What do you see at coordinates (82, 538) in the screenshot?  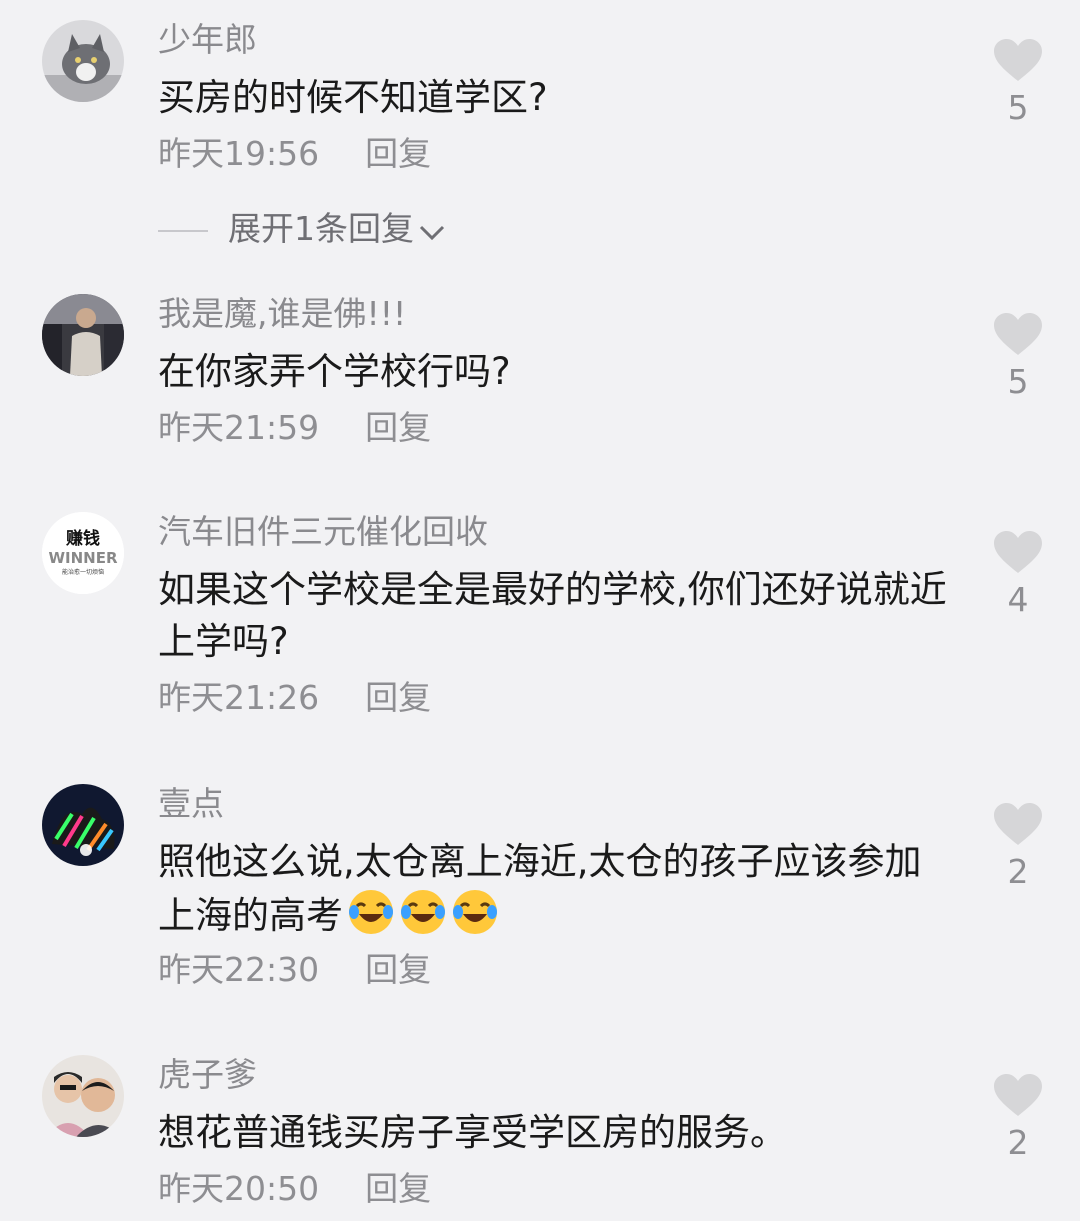 I see `avatar-logo-text-top: 赚钱` at bounding box center [82, 538].